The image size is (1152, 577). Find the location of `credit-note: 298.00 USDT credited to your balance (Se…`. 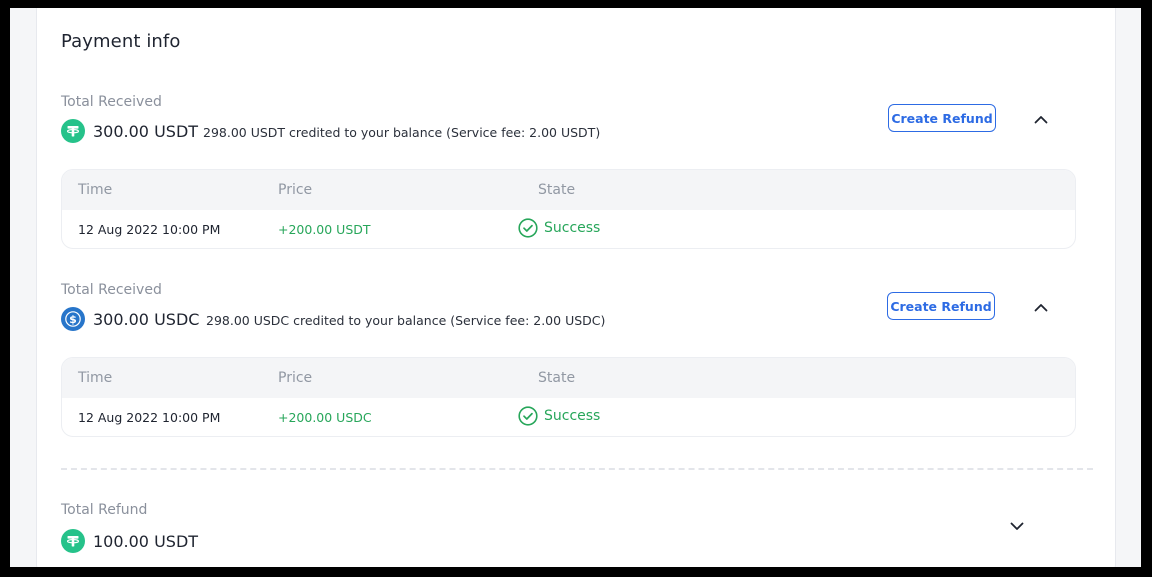

credit-note: 298.00 USDT credited to your balance (Se… is located at coordinates (402, 132).